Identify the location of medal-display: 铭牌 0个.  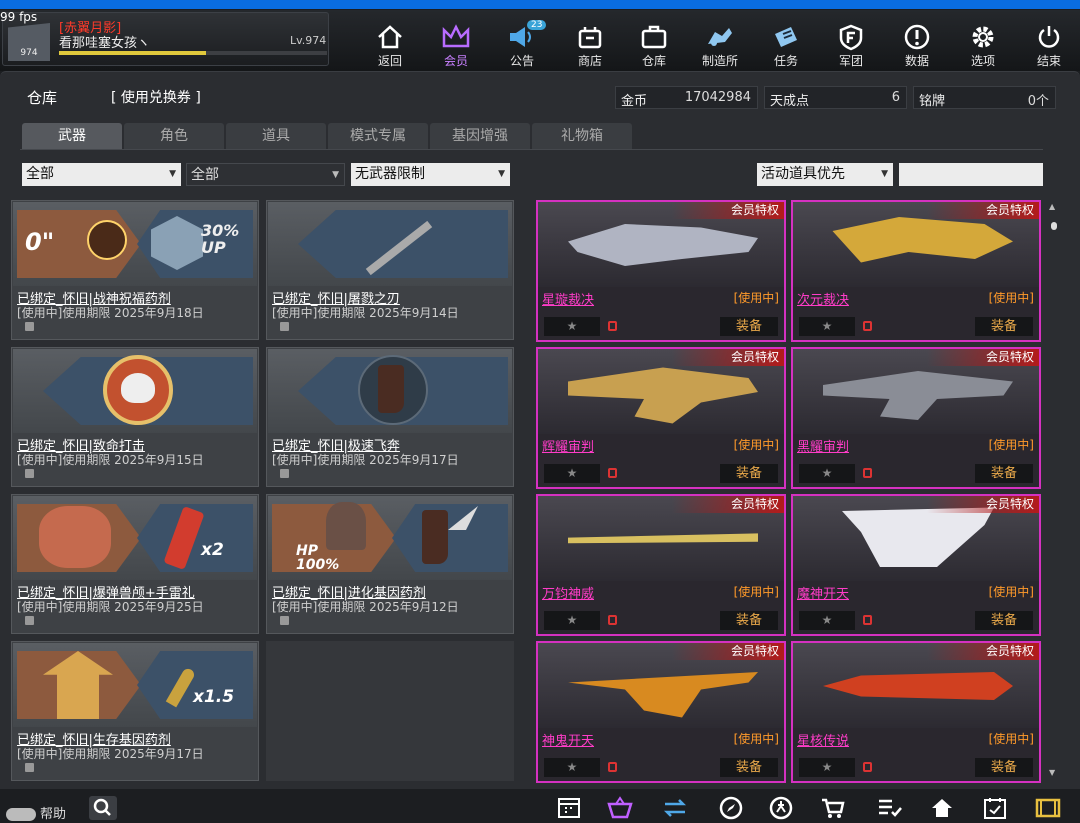
(984, 97).